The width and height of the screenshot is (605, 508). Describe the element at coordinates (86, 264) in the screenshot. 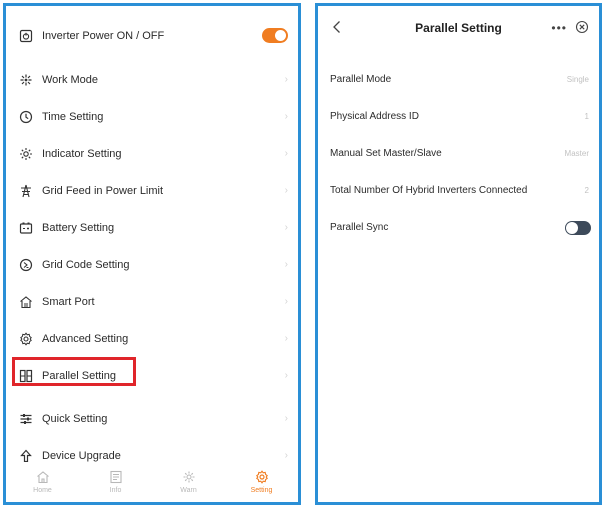

I see `menu-item-label: Grid Code Setting` at that location.